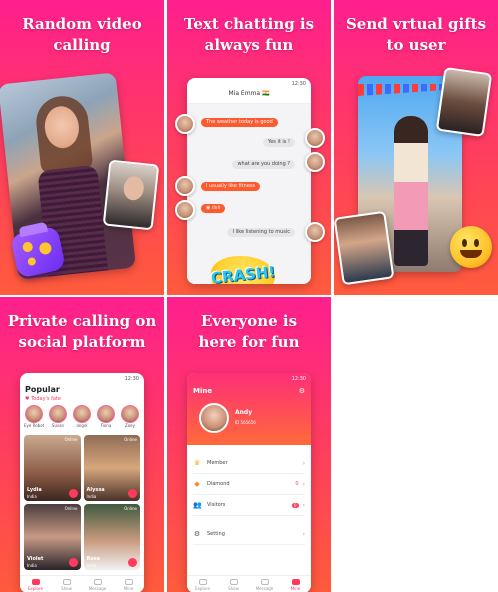 This screenshot has height=592, width=498. Describe the element at coordinates (263, 164) in the screenshot. I see `chat-message: what are you doing ?` at that location.